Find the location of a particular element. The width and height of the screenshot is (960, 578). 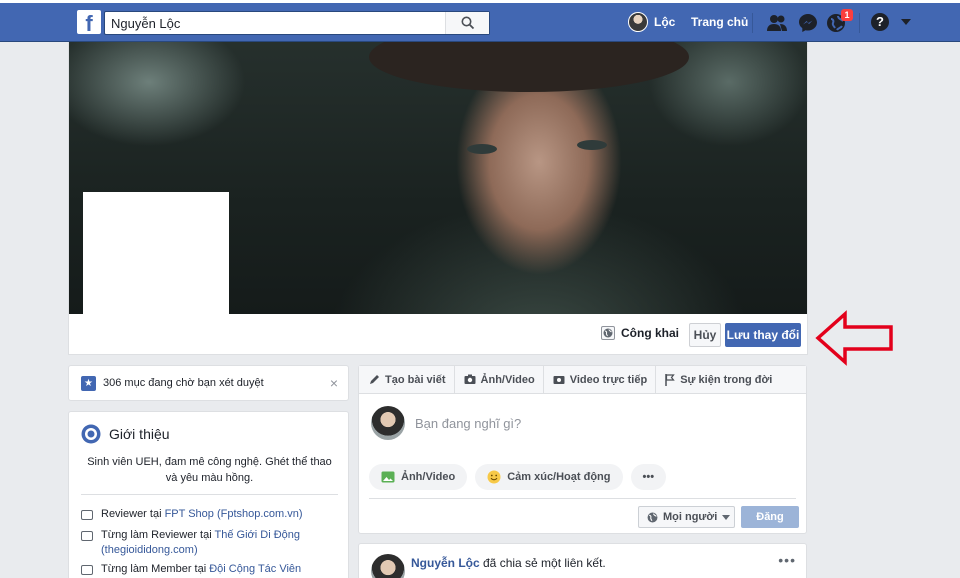

messenger-icon is located at coordinates (808, 23).